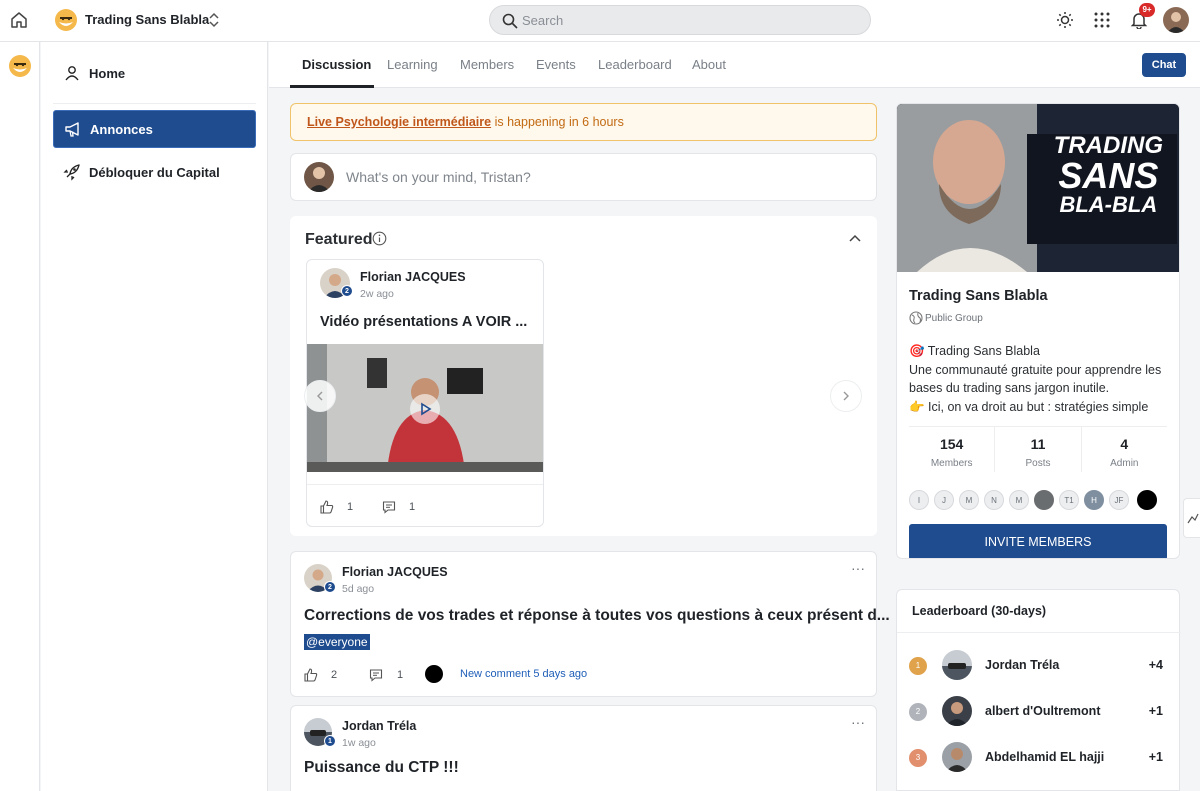 This screenshot has width=1200, height=791. Describe the element at coordinates (994, 500) in the screenshot. I see `member-avatar: N` at that location.